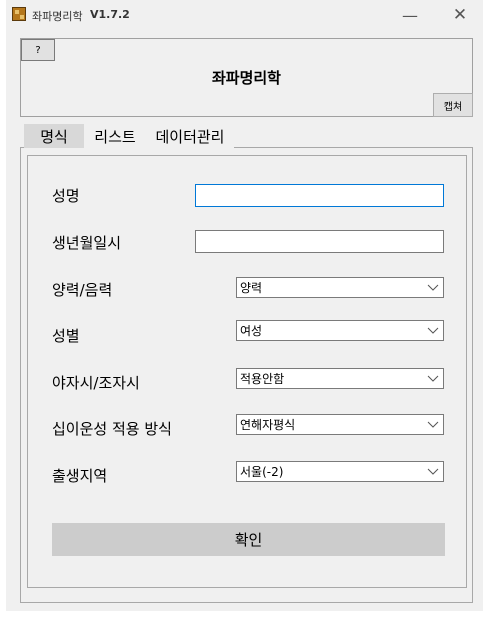  Describe the element at coordinates (190, 136) in the screenshot. I see `tab-data-management: 데이터관리` at that location.